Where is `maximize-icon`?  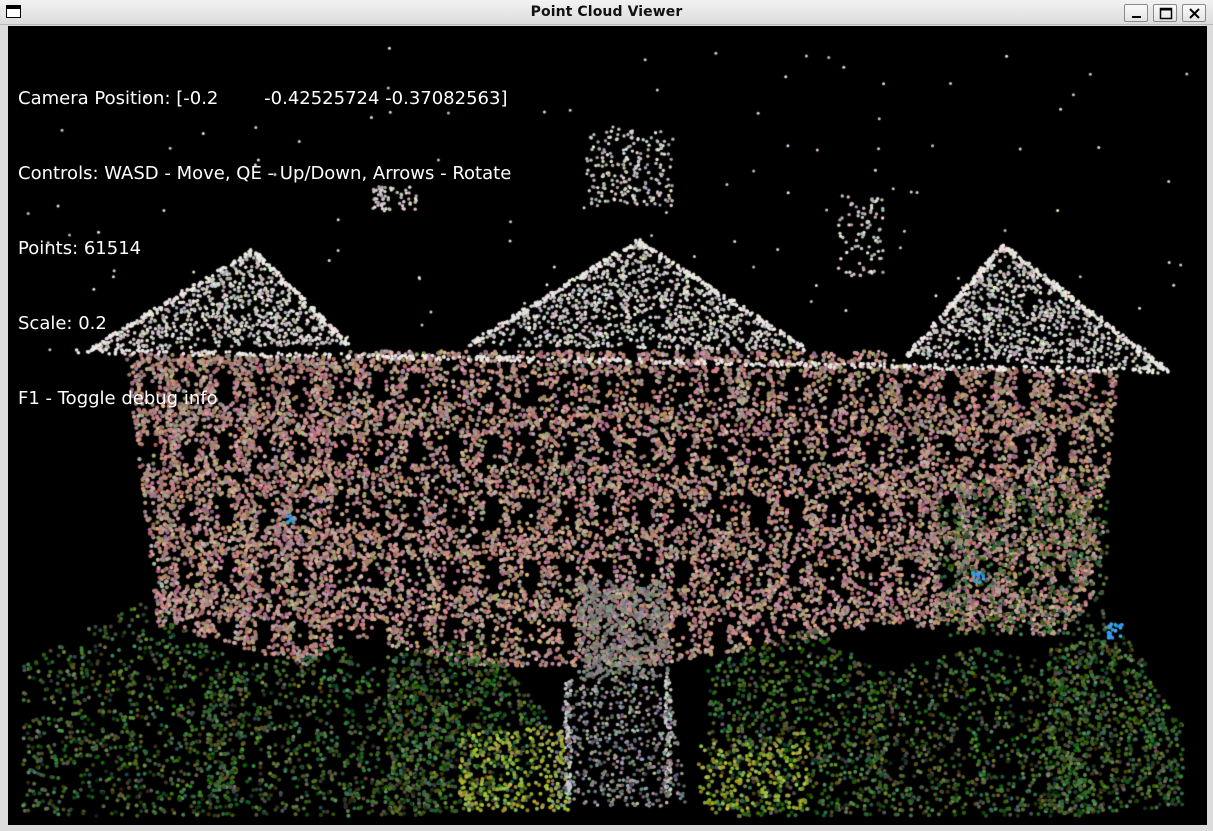 maximize-icon is located at coordinates (1166, 13).